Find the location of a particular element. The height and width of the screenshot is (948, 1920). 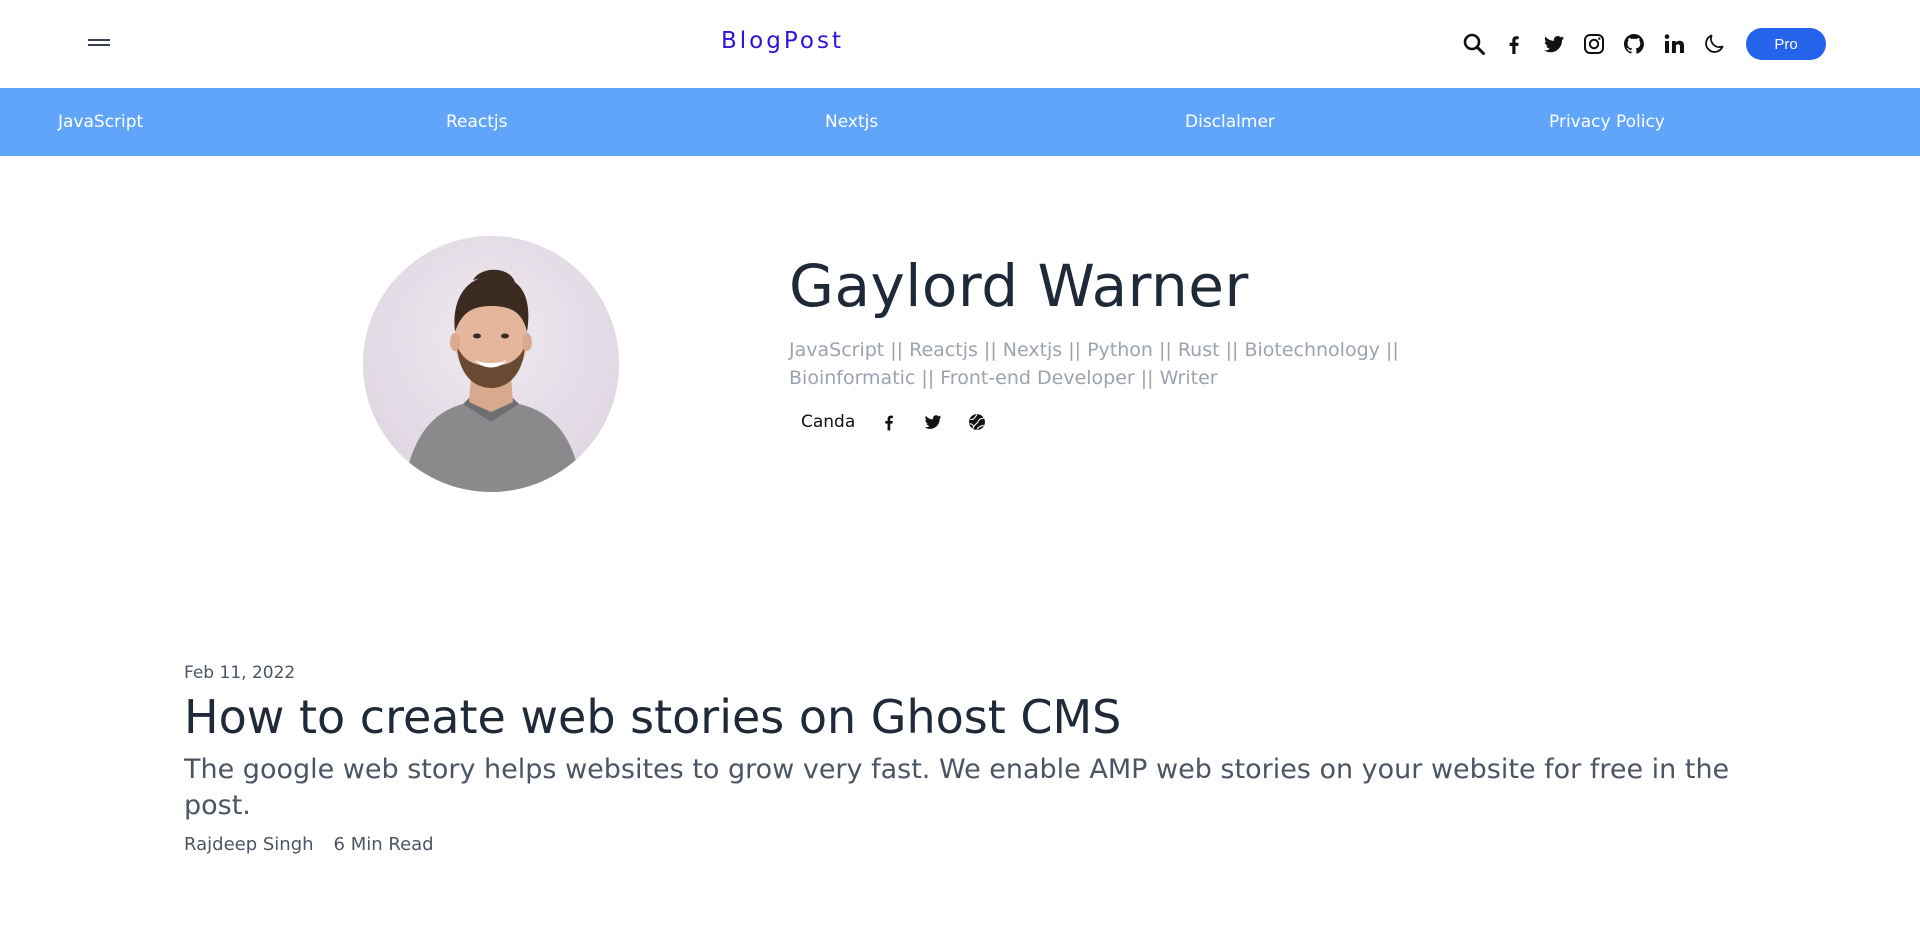

post-read-time: 6 Min Read is located at coordinates (383, 844).